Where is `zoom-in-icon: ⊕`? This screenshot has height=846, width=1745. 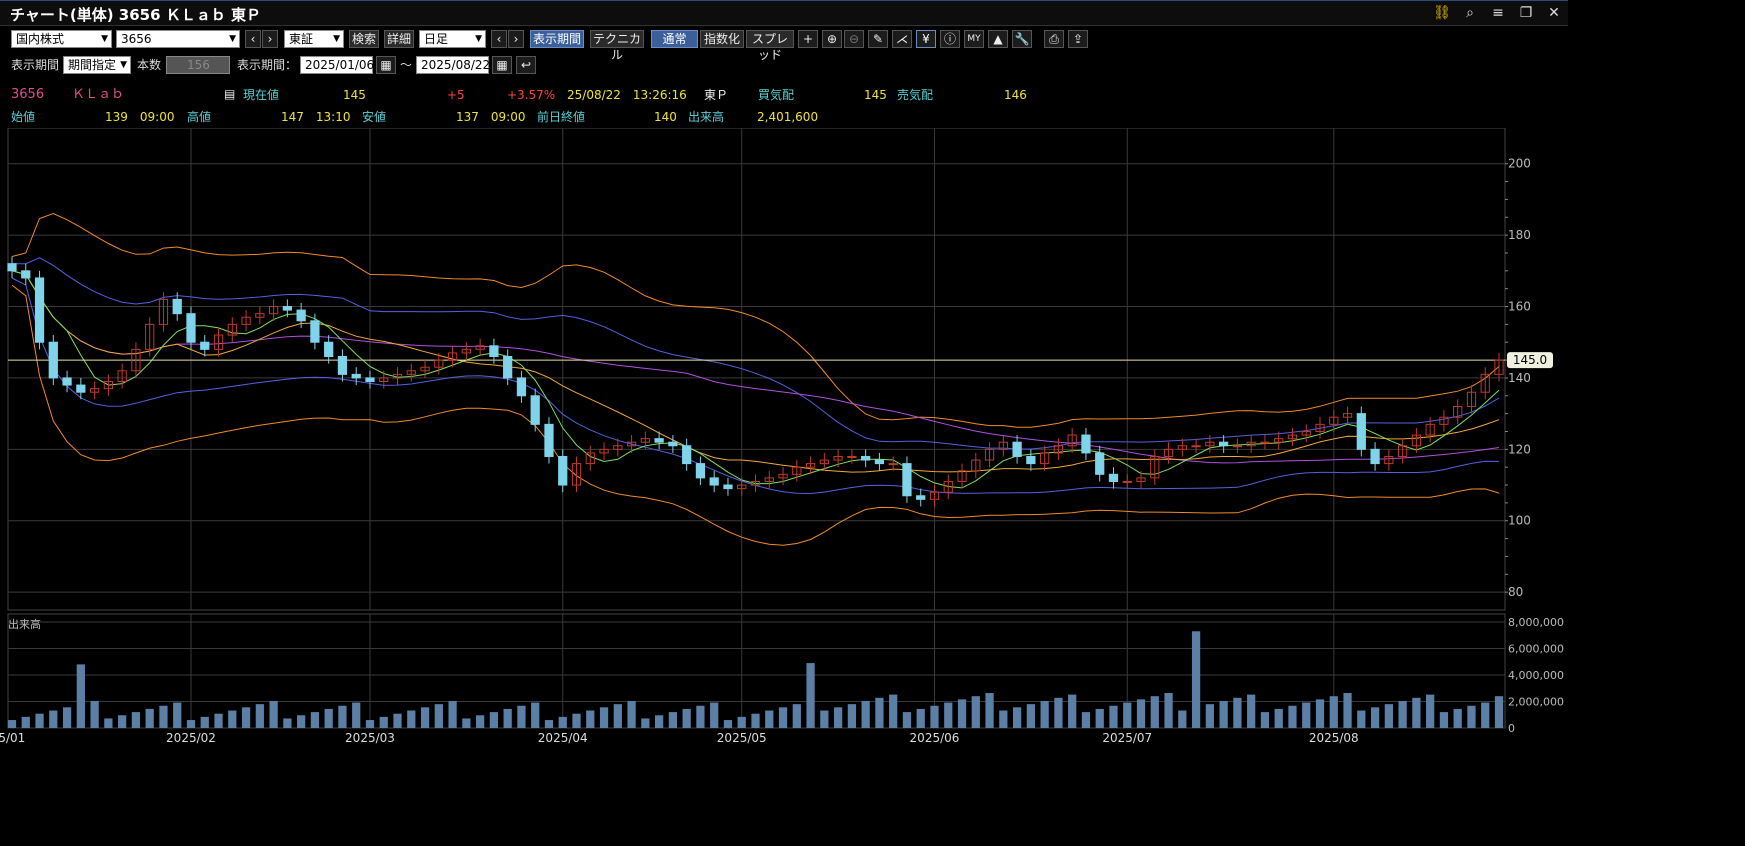 zoom-in-icon: ⊕ is located at coordinates (832, 39).